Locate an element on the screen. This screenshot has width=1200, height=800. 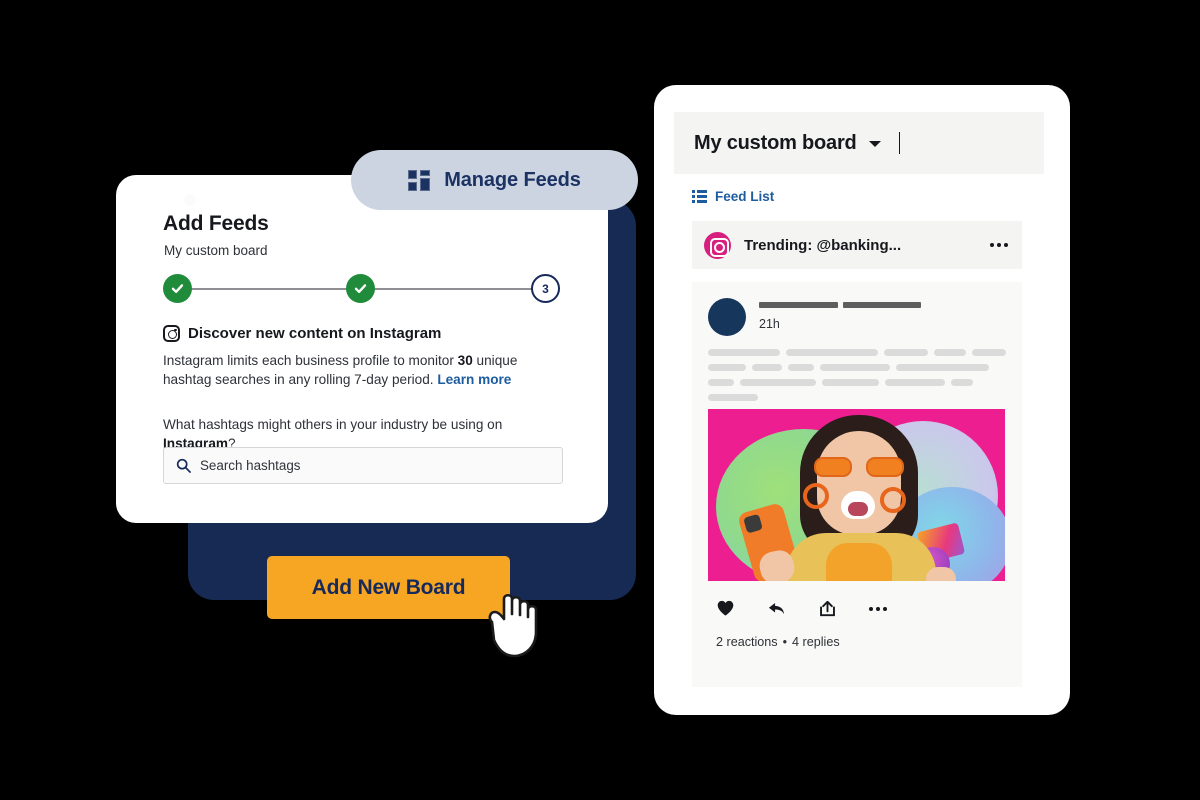
feed-post-card: 21h 2 reactions • 4 replies is located at coordinates (857, 484).